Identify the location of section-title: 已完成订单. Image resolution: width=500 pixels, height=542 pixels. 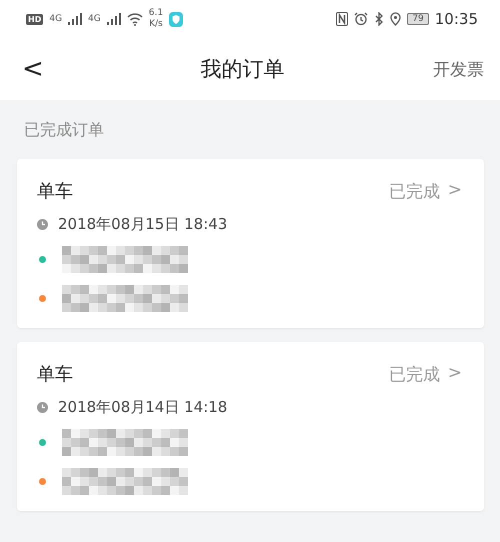
(64, 130).